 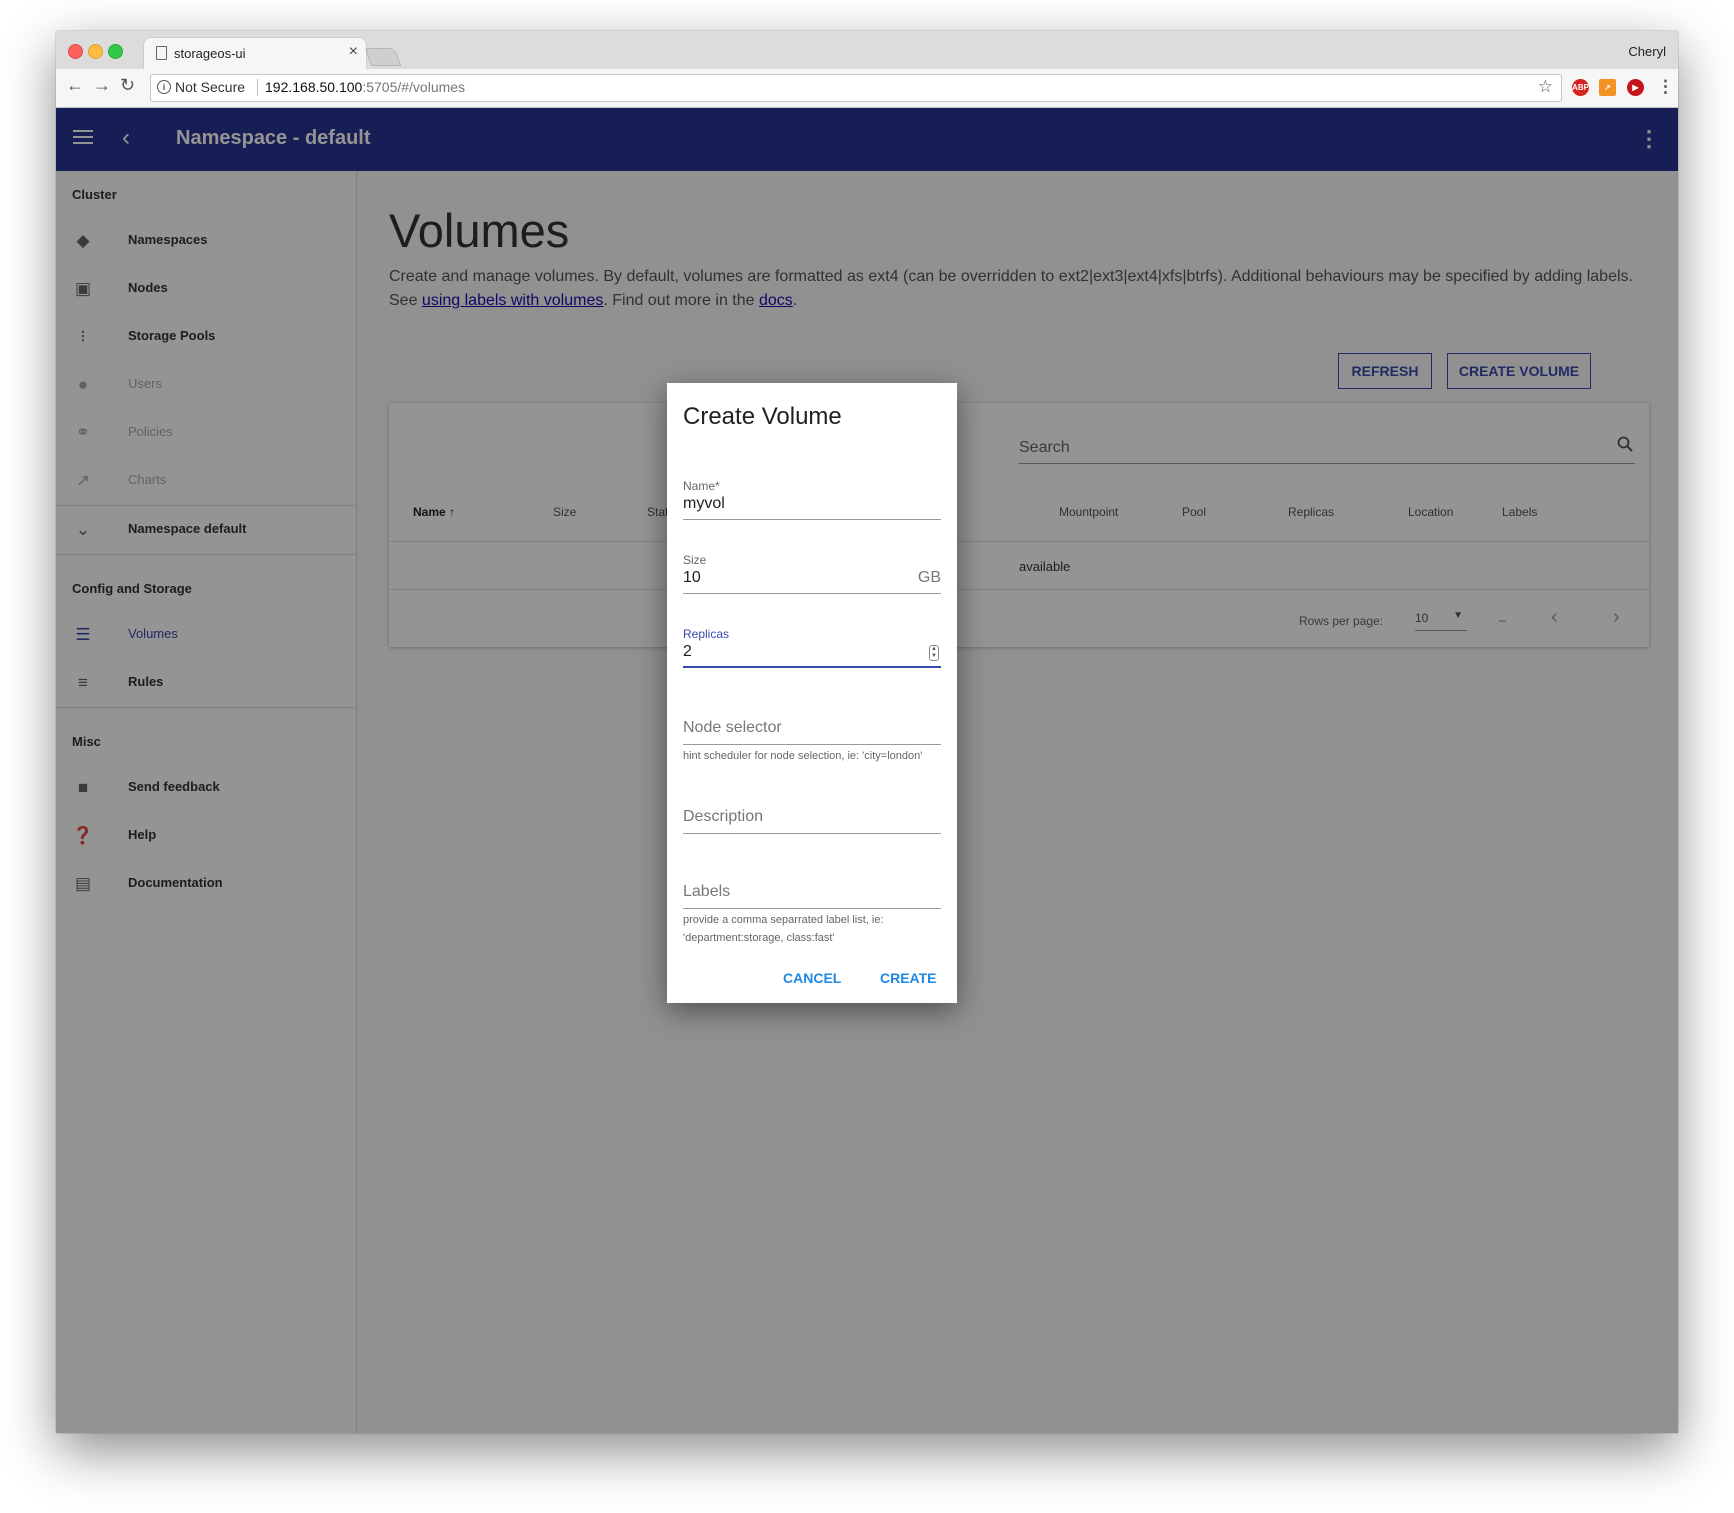 What do you see at coordinates (812, 574) in the screenshot?
I see `size-field: Size 10 GB` at bounding box center [812, 574].